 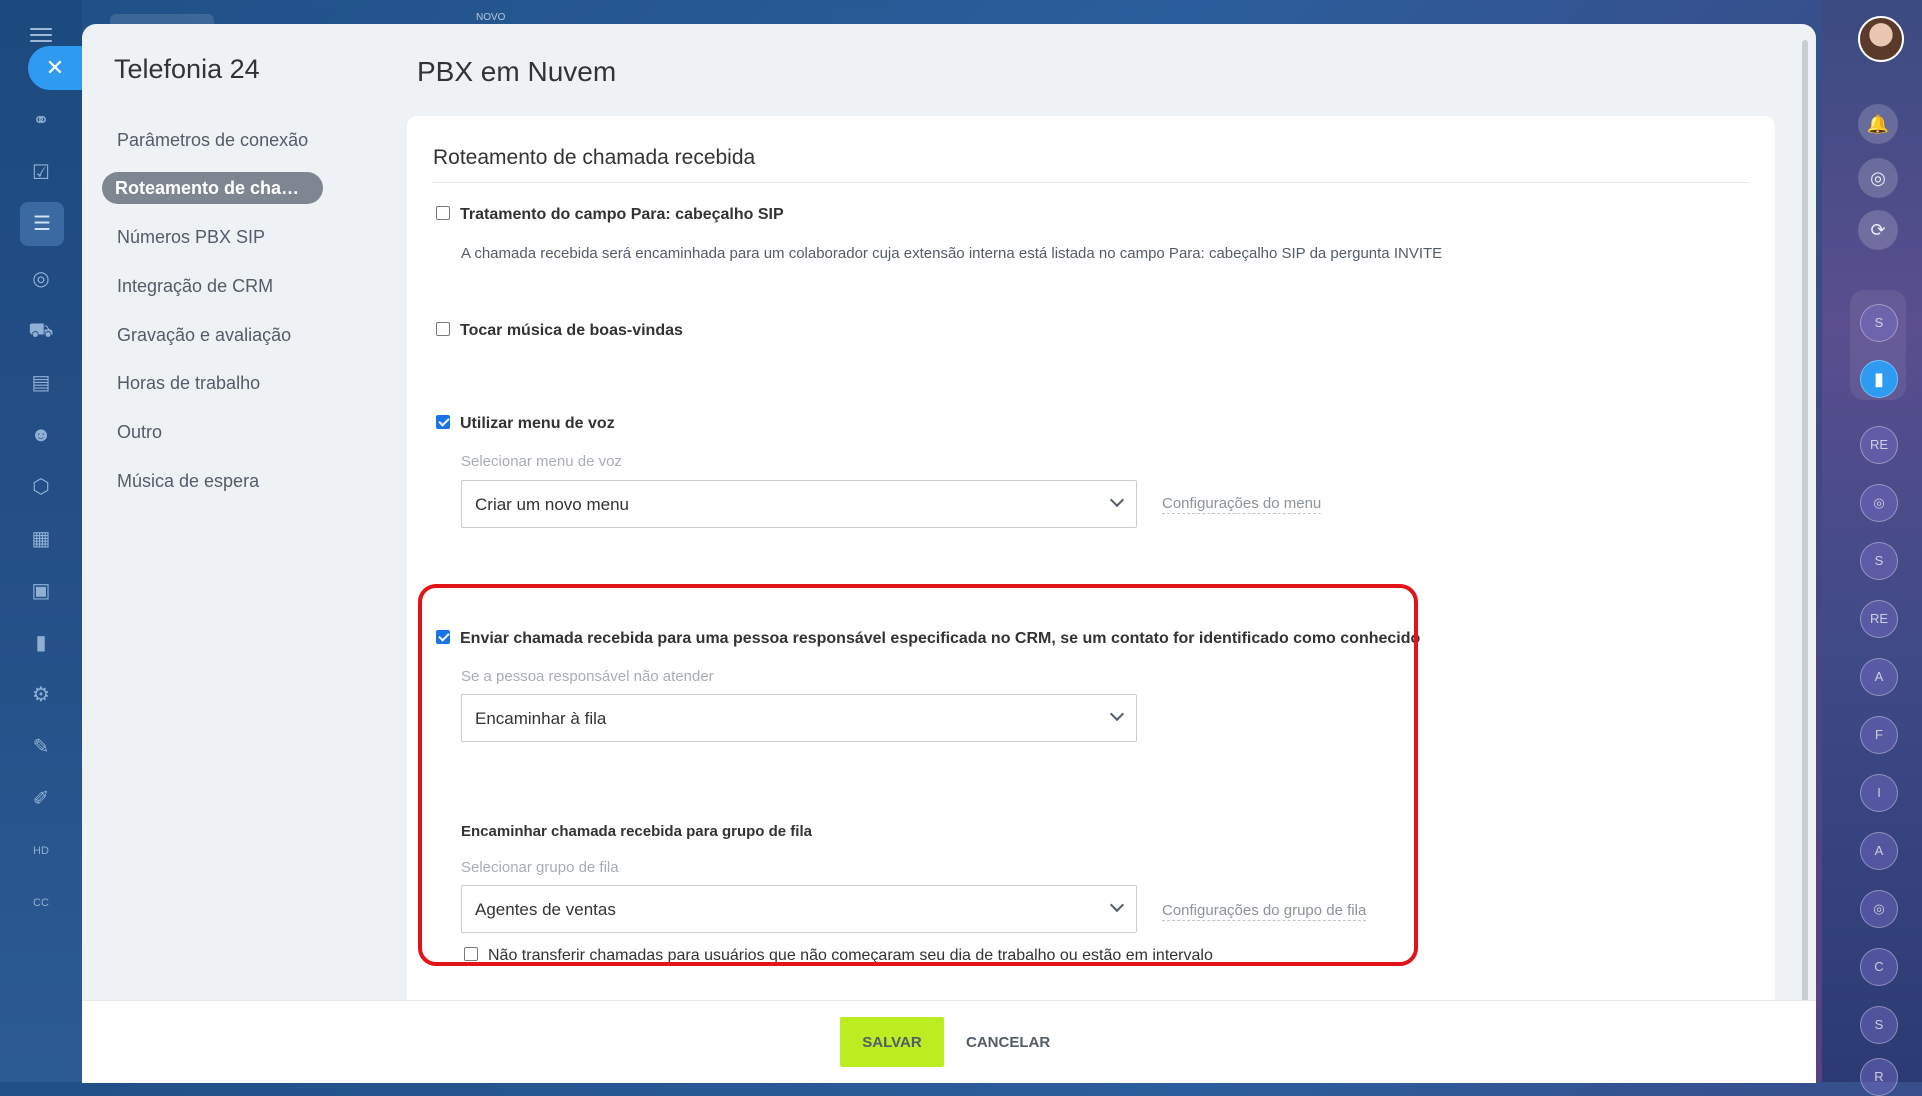 I want to click on sip-header-option: Tratamento do campo Para: cabeçalho SIP, so click(x=610, y=214).